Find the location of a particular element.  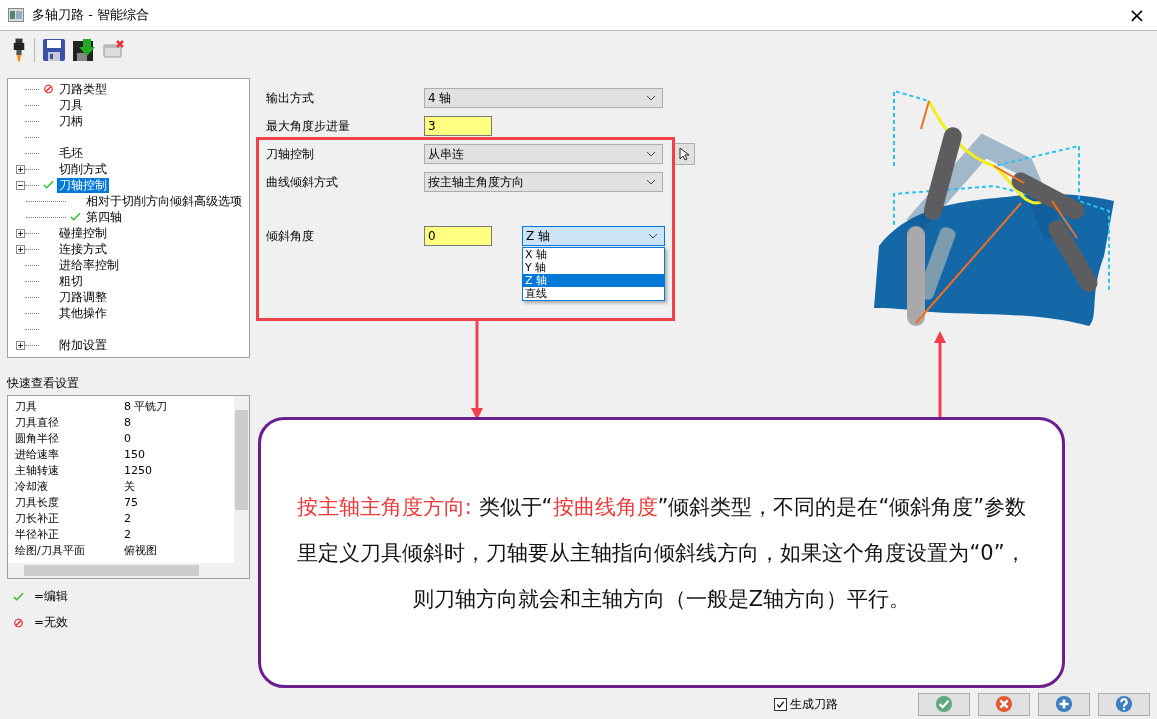

setting-name: 刀具直径 is located at coordinates (37, 422).